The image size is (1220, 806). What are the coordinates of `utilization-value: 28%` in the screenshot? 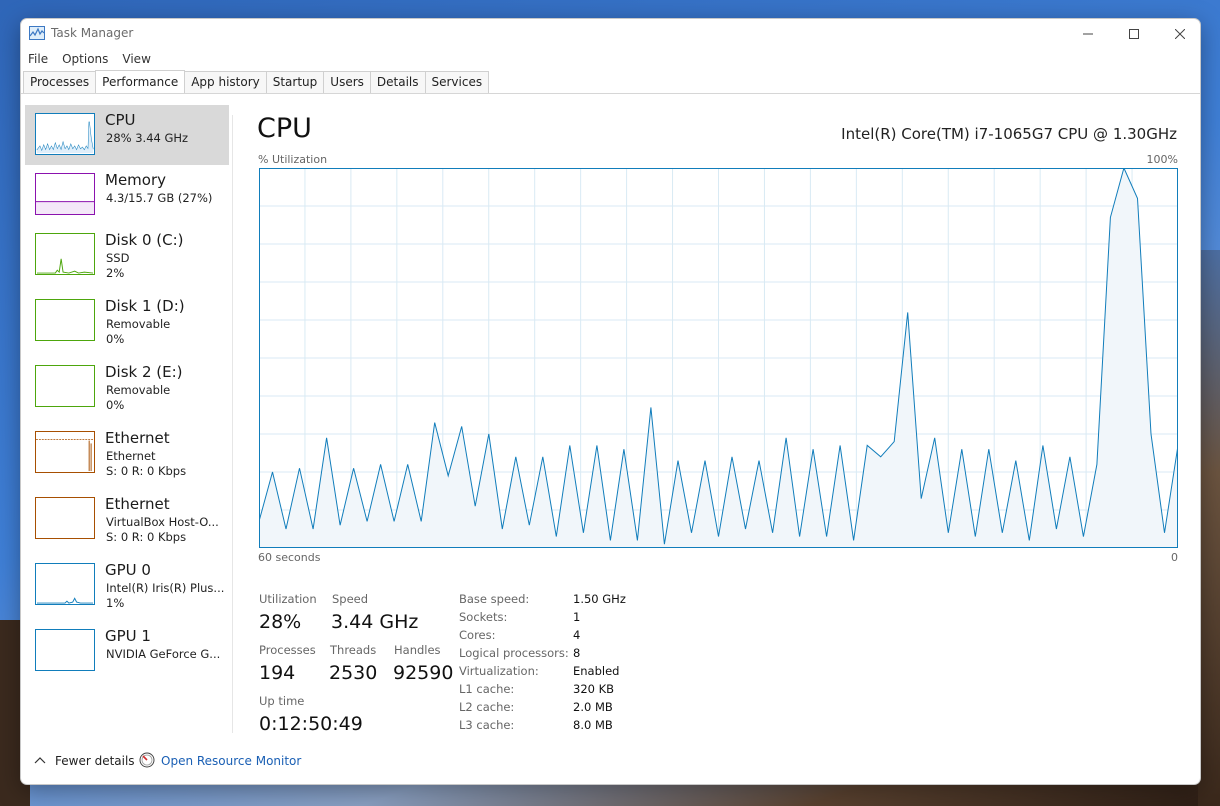 It's located at (280, 622).